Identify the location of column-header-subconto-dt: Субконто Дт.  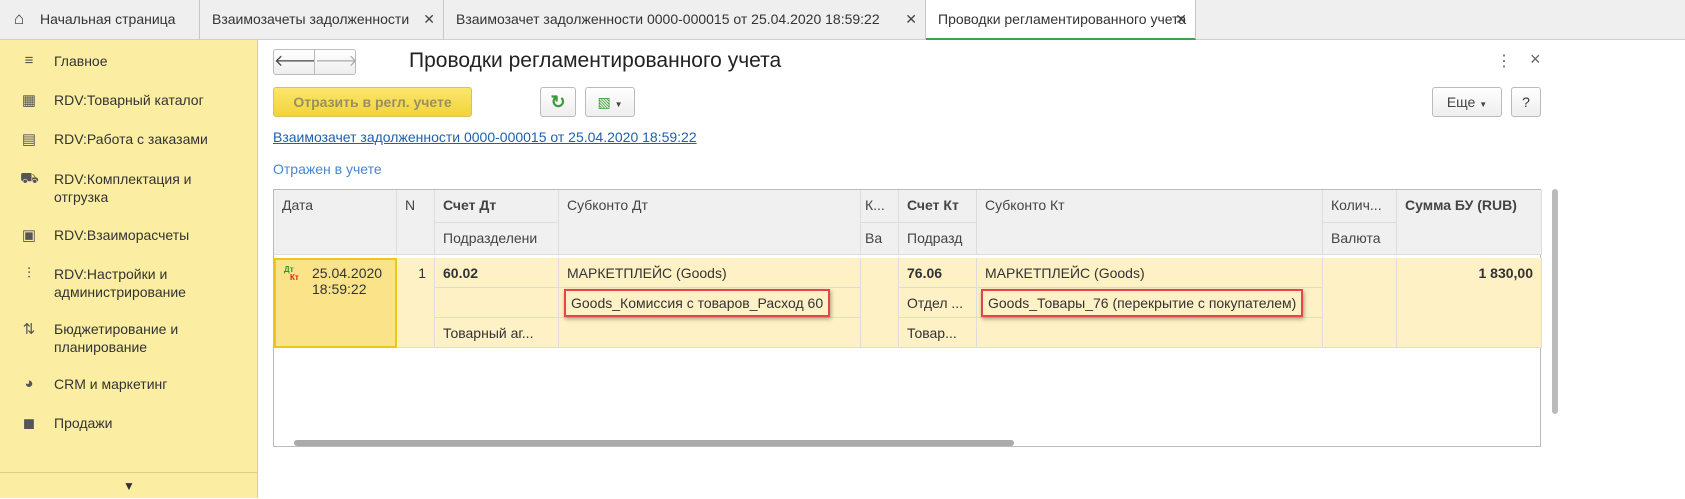
(710, 222).